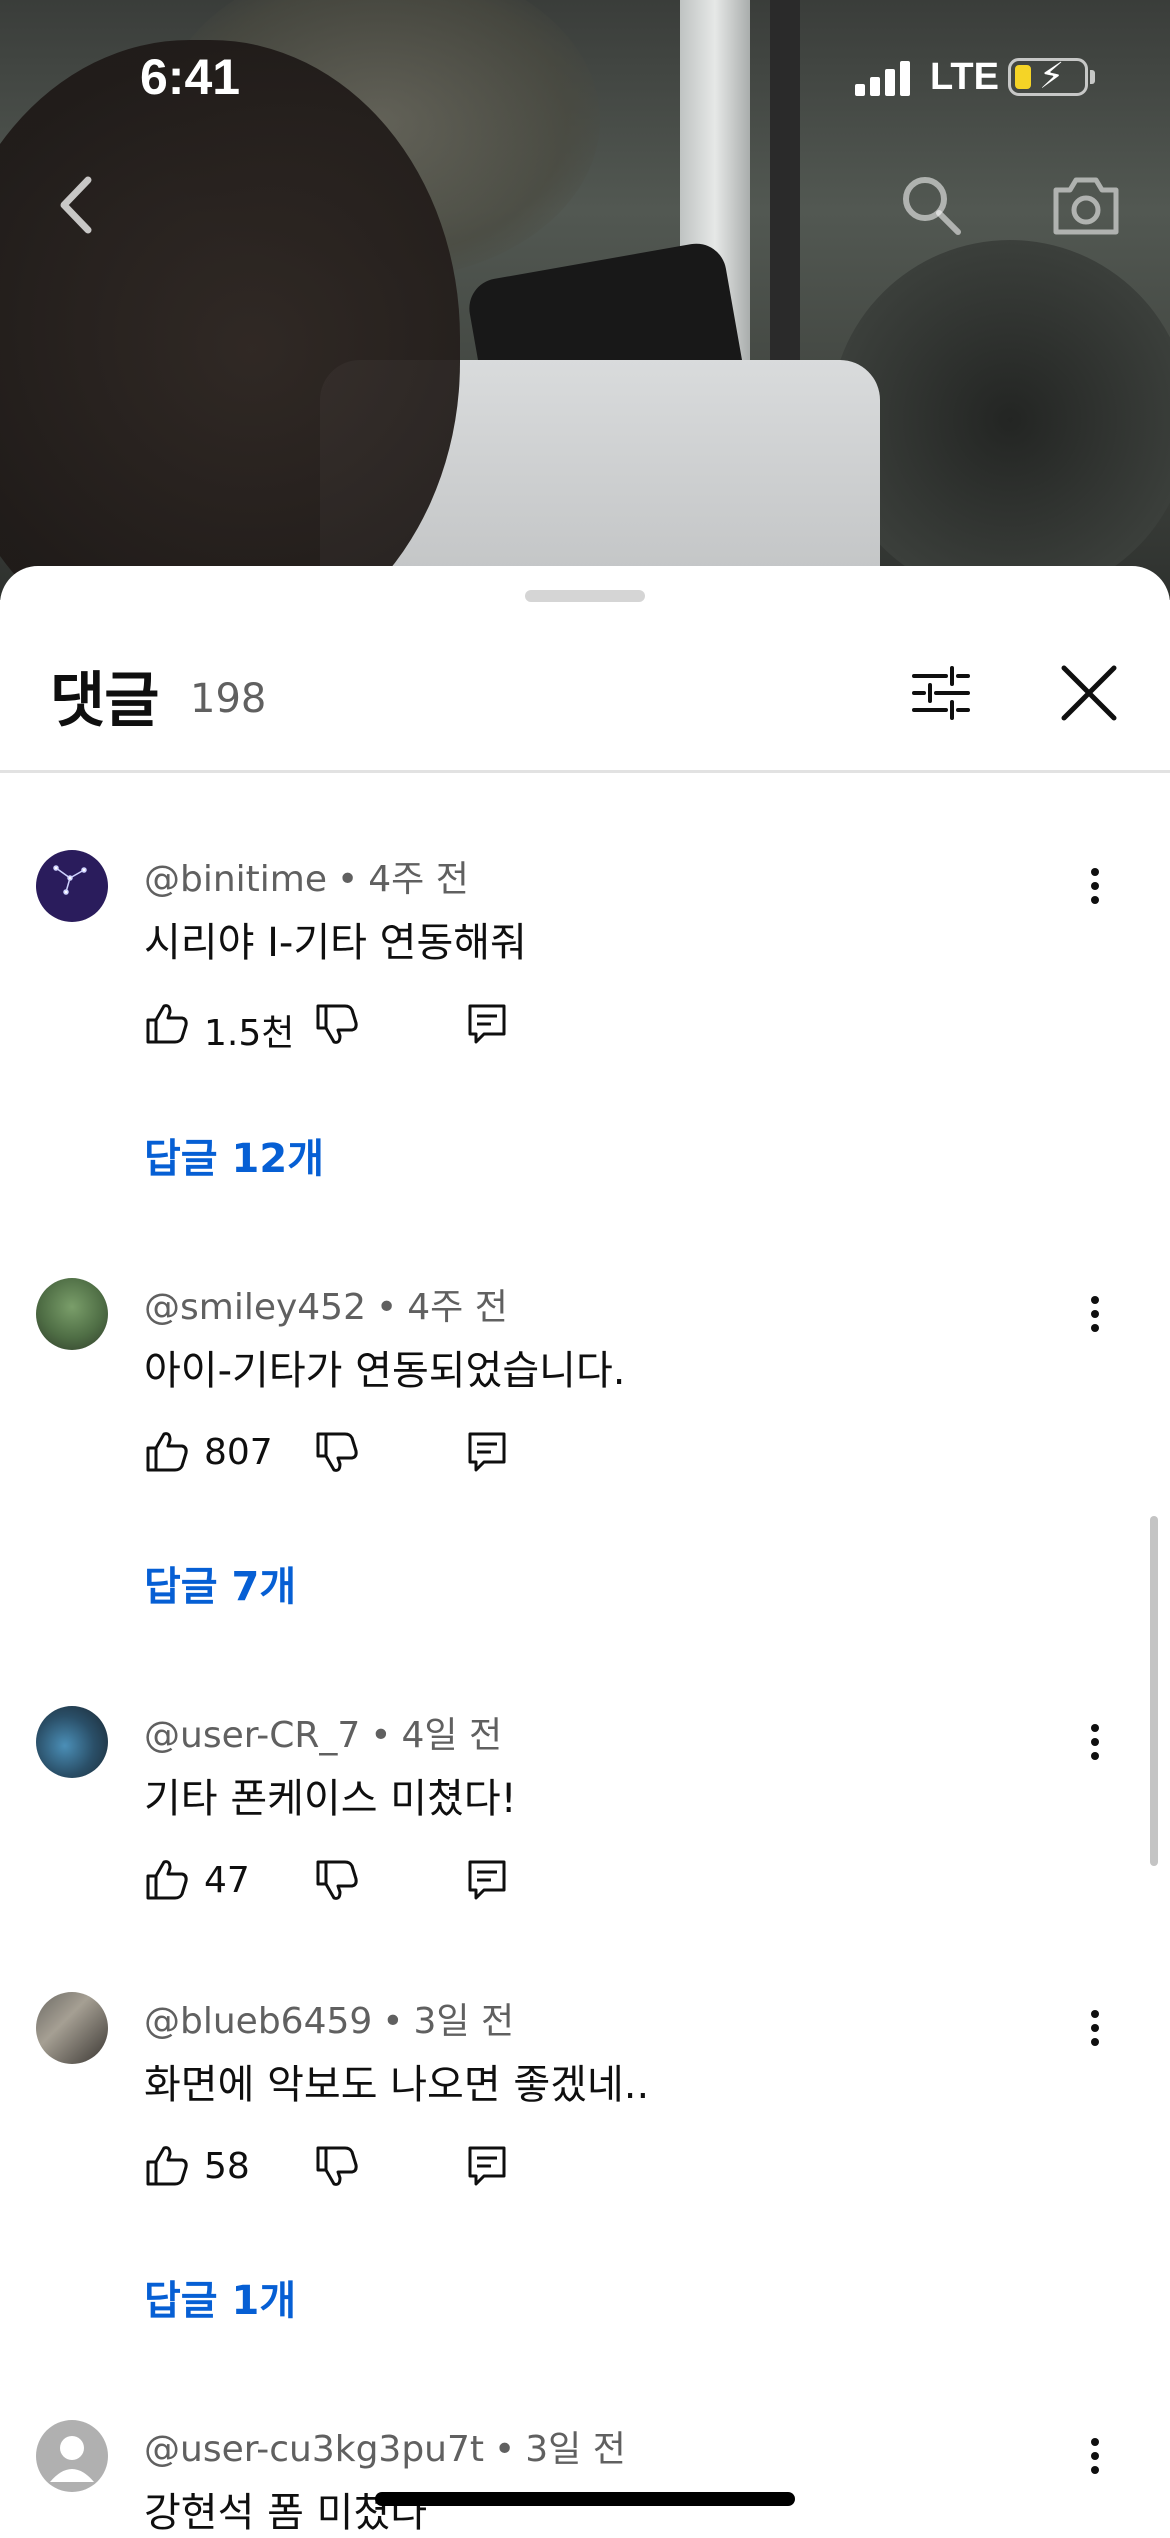  I want to click on camera-icon, so click(1086, 206).